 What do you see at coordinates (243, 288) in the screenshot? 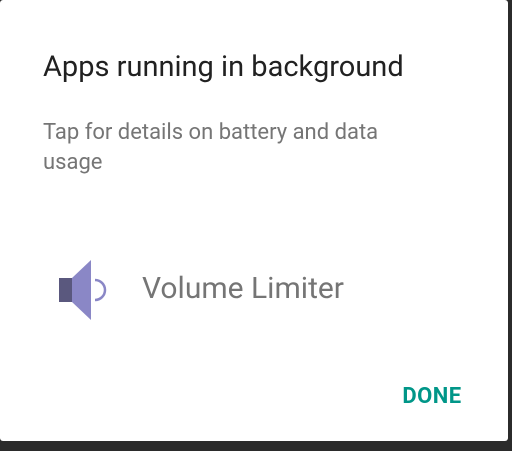
I see `app-item-label: Volume Limiter` at bounding box center [243, 288].